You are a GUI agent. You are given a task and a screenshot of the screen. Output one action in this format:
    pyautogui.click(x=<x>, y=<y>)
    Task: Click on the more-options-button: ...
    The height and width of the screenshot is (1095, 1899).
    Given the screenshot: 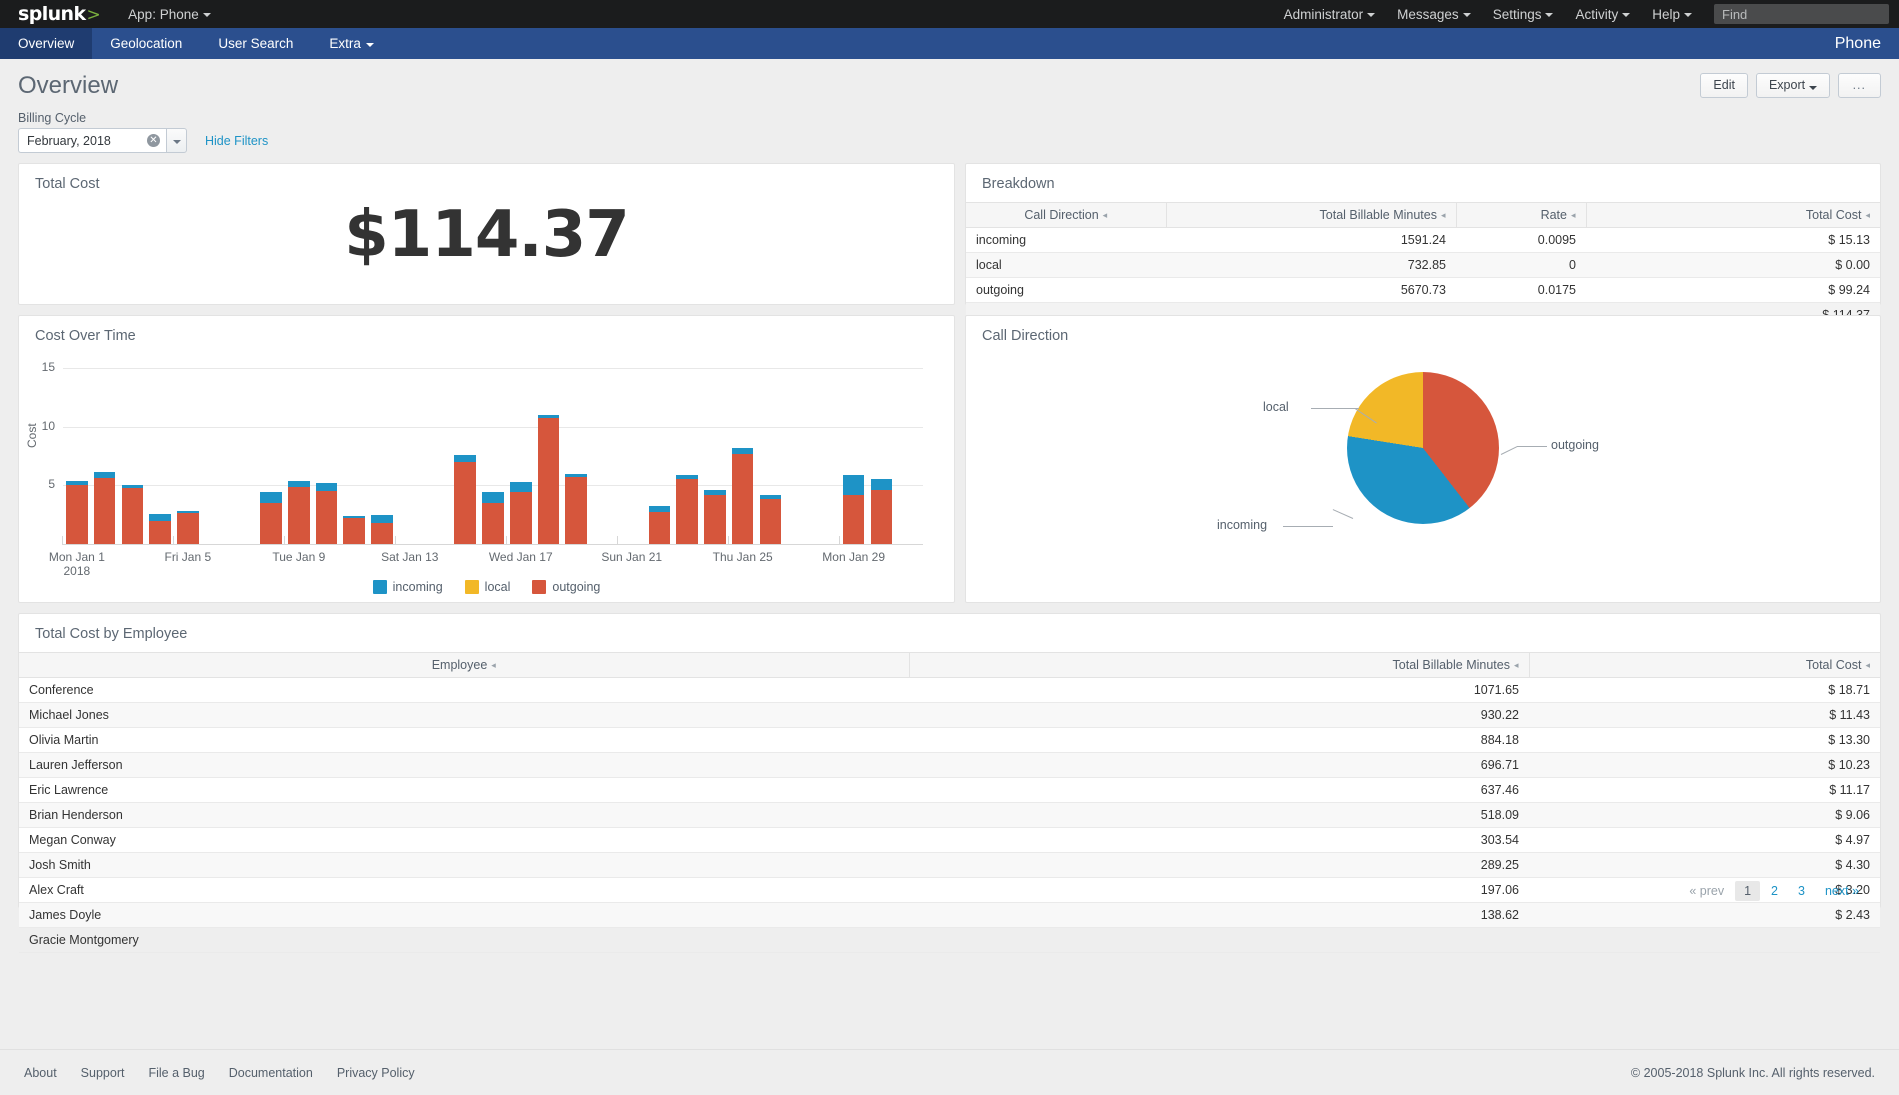 What is the action you would take?
    pyautogui.click(x=1859, y=85)
    